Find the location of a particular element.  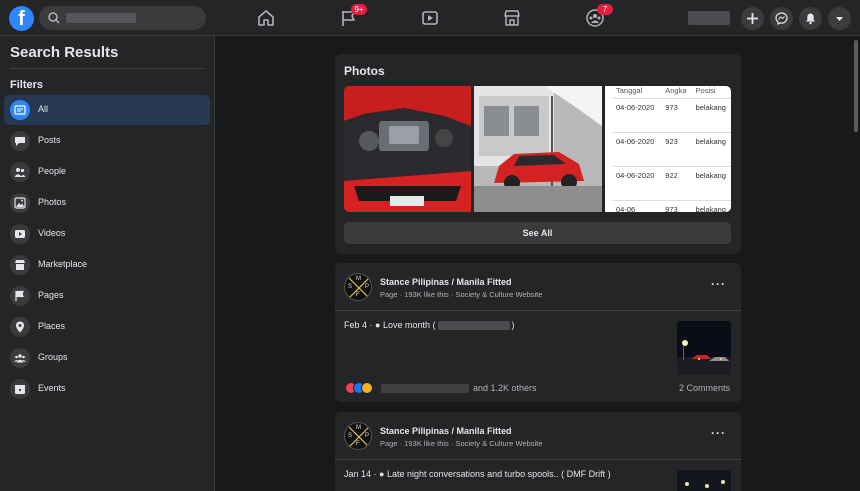

photos-icon is located at coordinates (20, 203).